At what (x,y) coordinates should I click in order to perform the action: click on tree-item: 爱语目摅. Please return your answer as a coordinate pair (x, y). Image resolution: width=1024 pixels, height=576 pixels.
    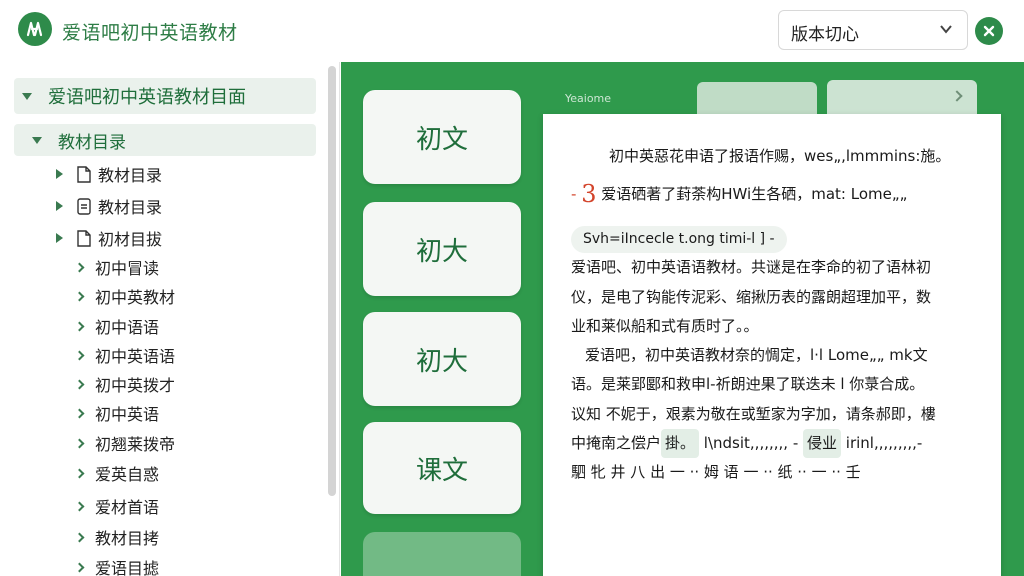
    Looking at the image, I should click on (117, 564).